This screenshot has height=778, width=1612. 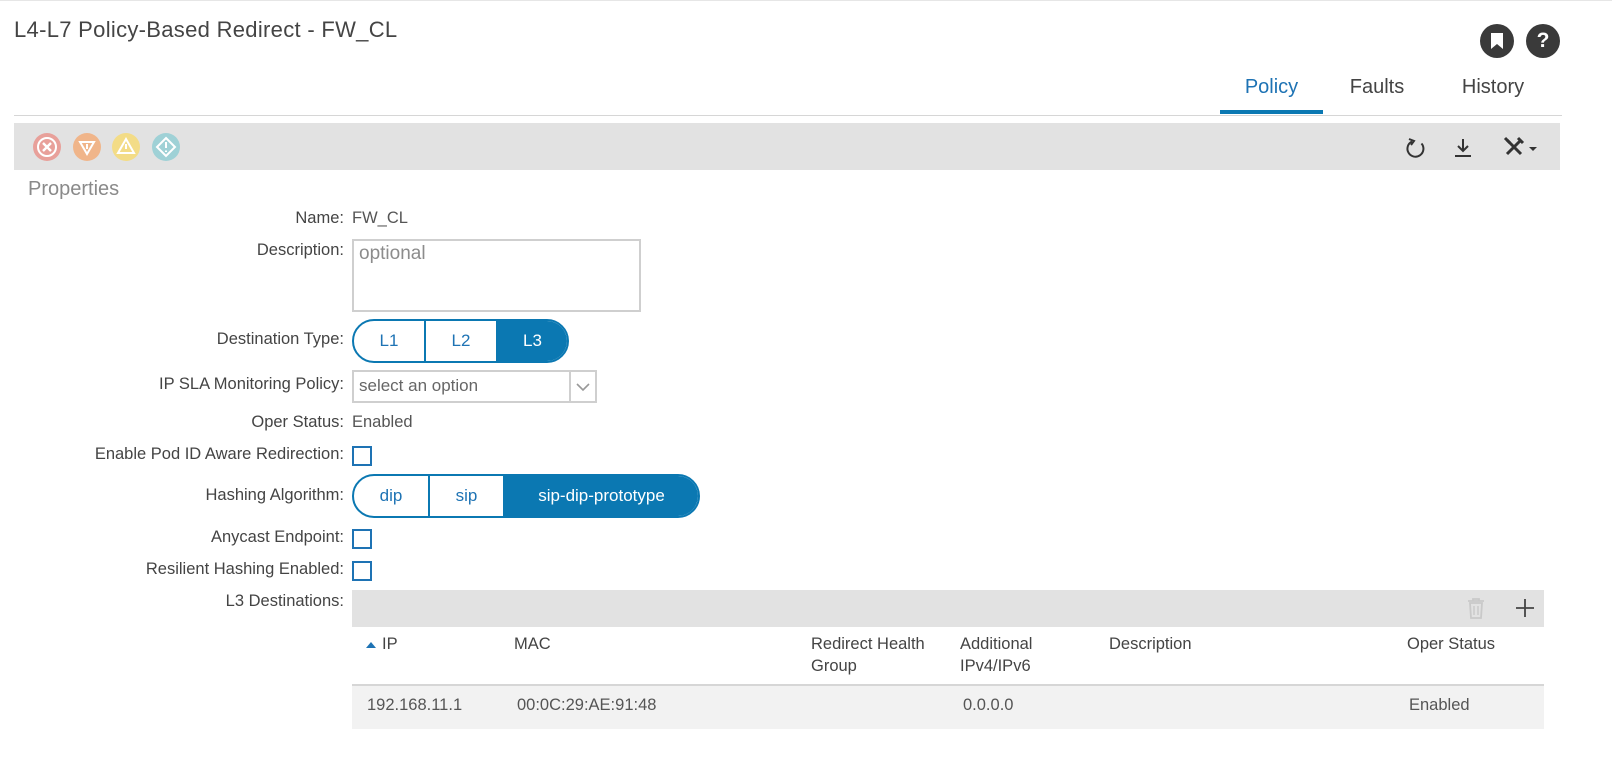 I want to click on hashing-dip: dip, so click(x=392, y=496).